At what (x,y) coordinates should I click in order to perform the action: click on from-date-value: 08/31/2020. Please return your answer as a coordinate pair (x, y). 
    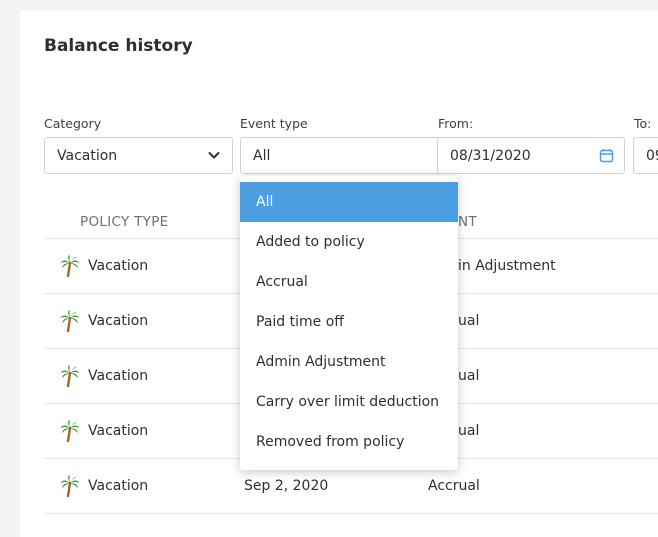
    Looking at the image, I should click on (490, 155).